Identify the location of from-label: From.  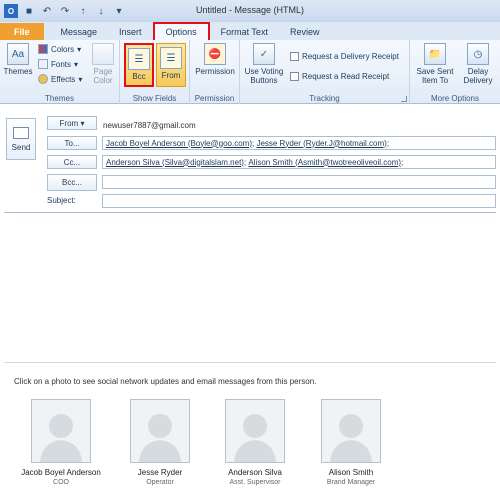
(69, 123).